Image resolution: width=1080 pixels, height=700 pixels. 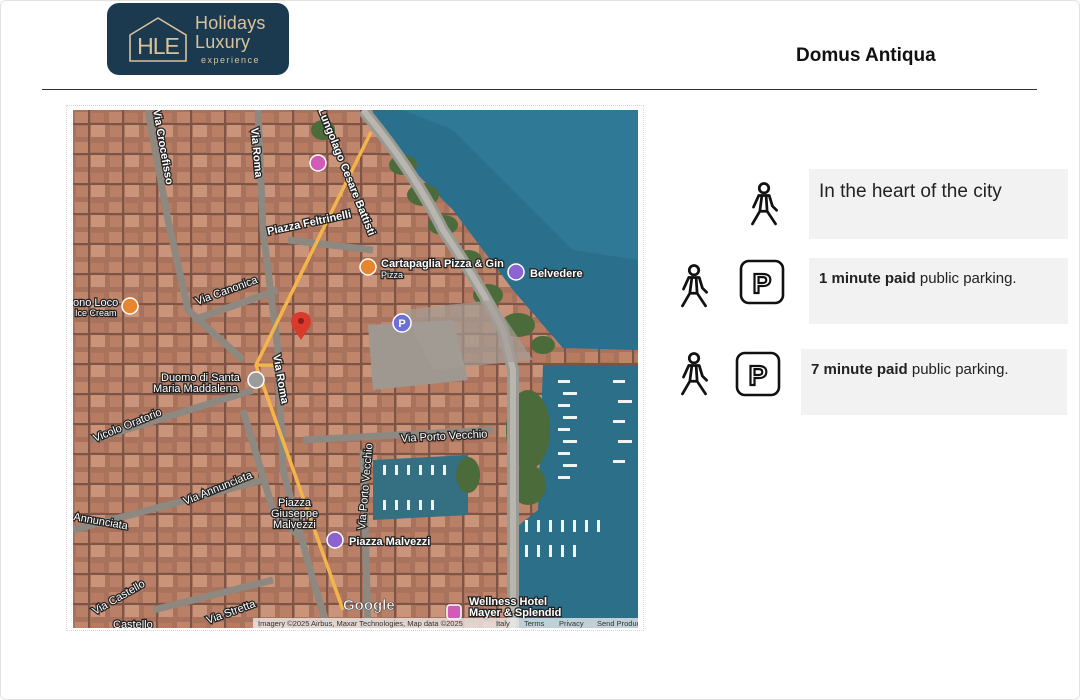 I want to click on page-title: Domus Antiqua, so click(x=866, y=55).